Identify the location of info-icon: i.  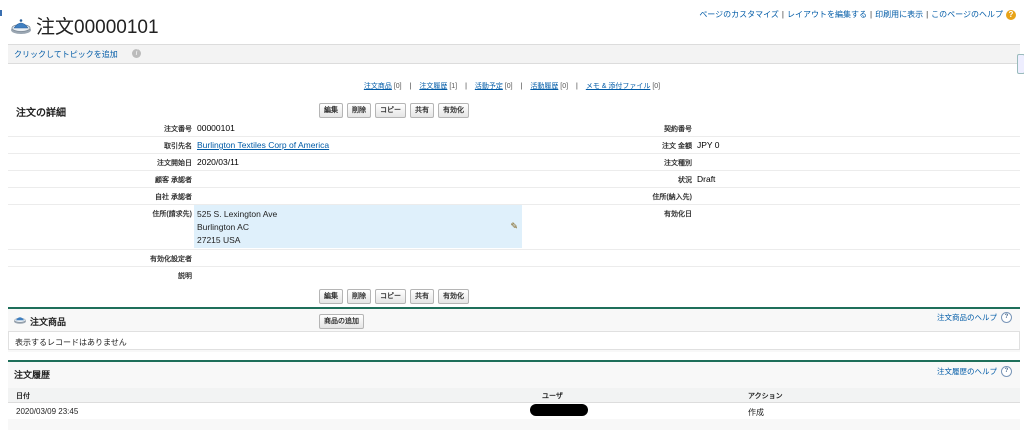
(136, 53).